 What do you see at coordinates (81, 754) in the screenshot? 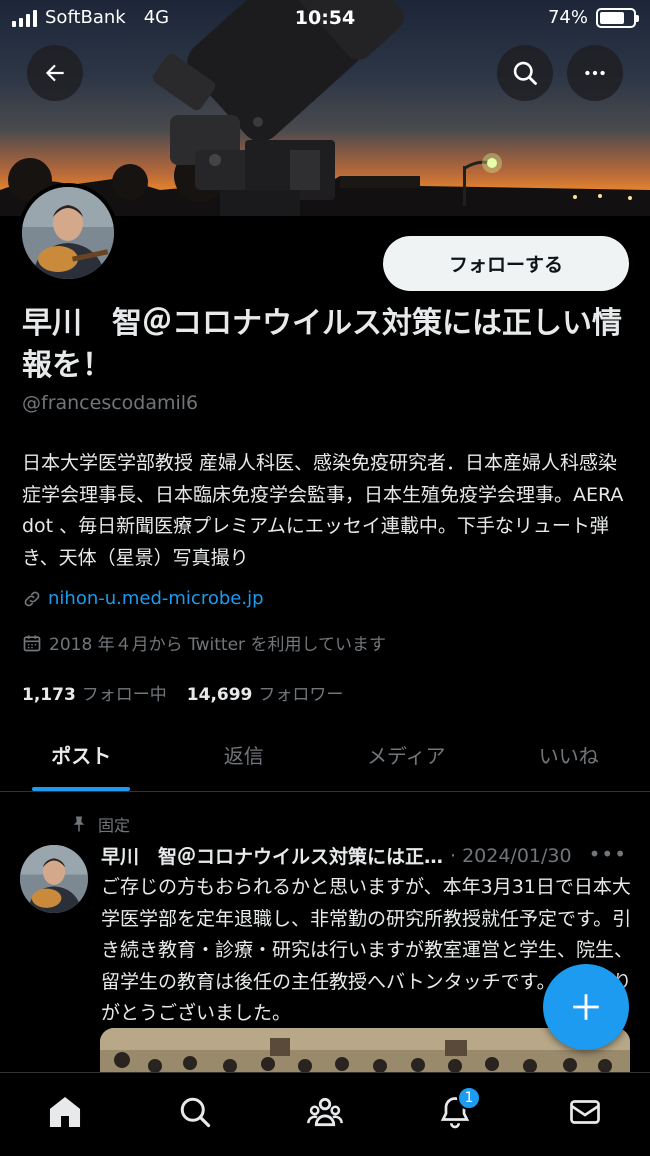
I see `tab-posts: ポスト` at bounding box center [81, 754].